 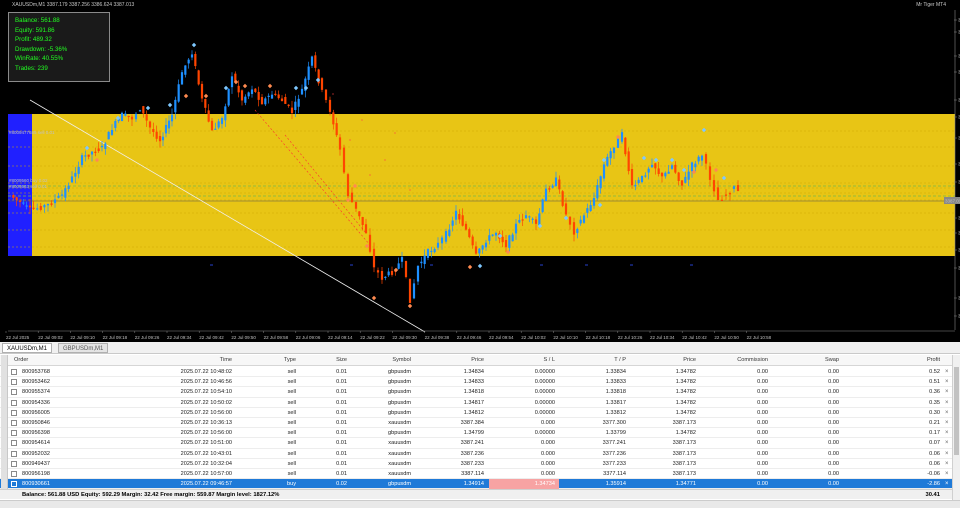 I want to click on col-sl: S / L, so click(x=549, y=360).